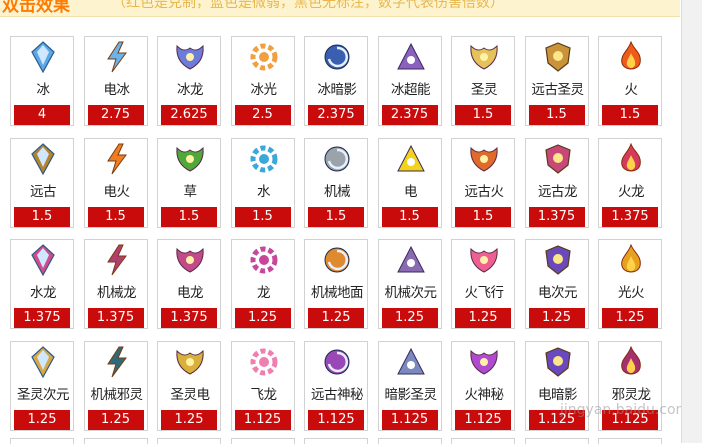  I want to click on ancient-mystery-icon, so click(337, 362).